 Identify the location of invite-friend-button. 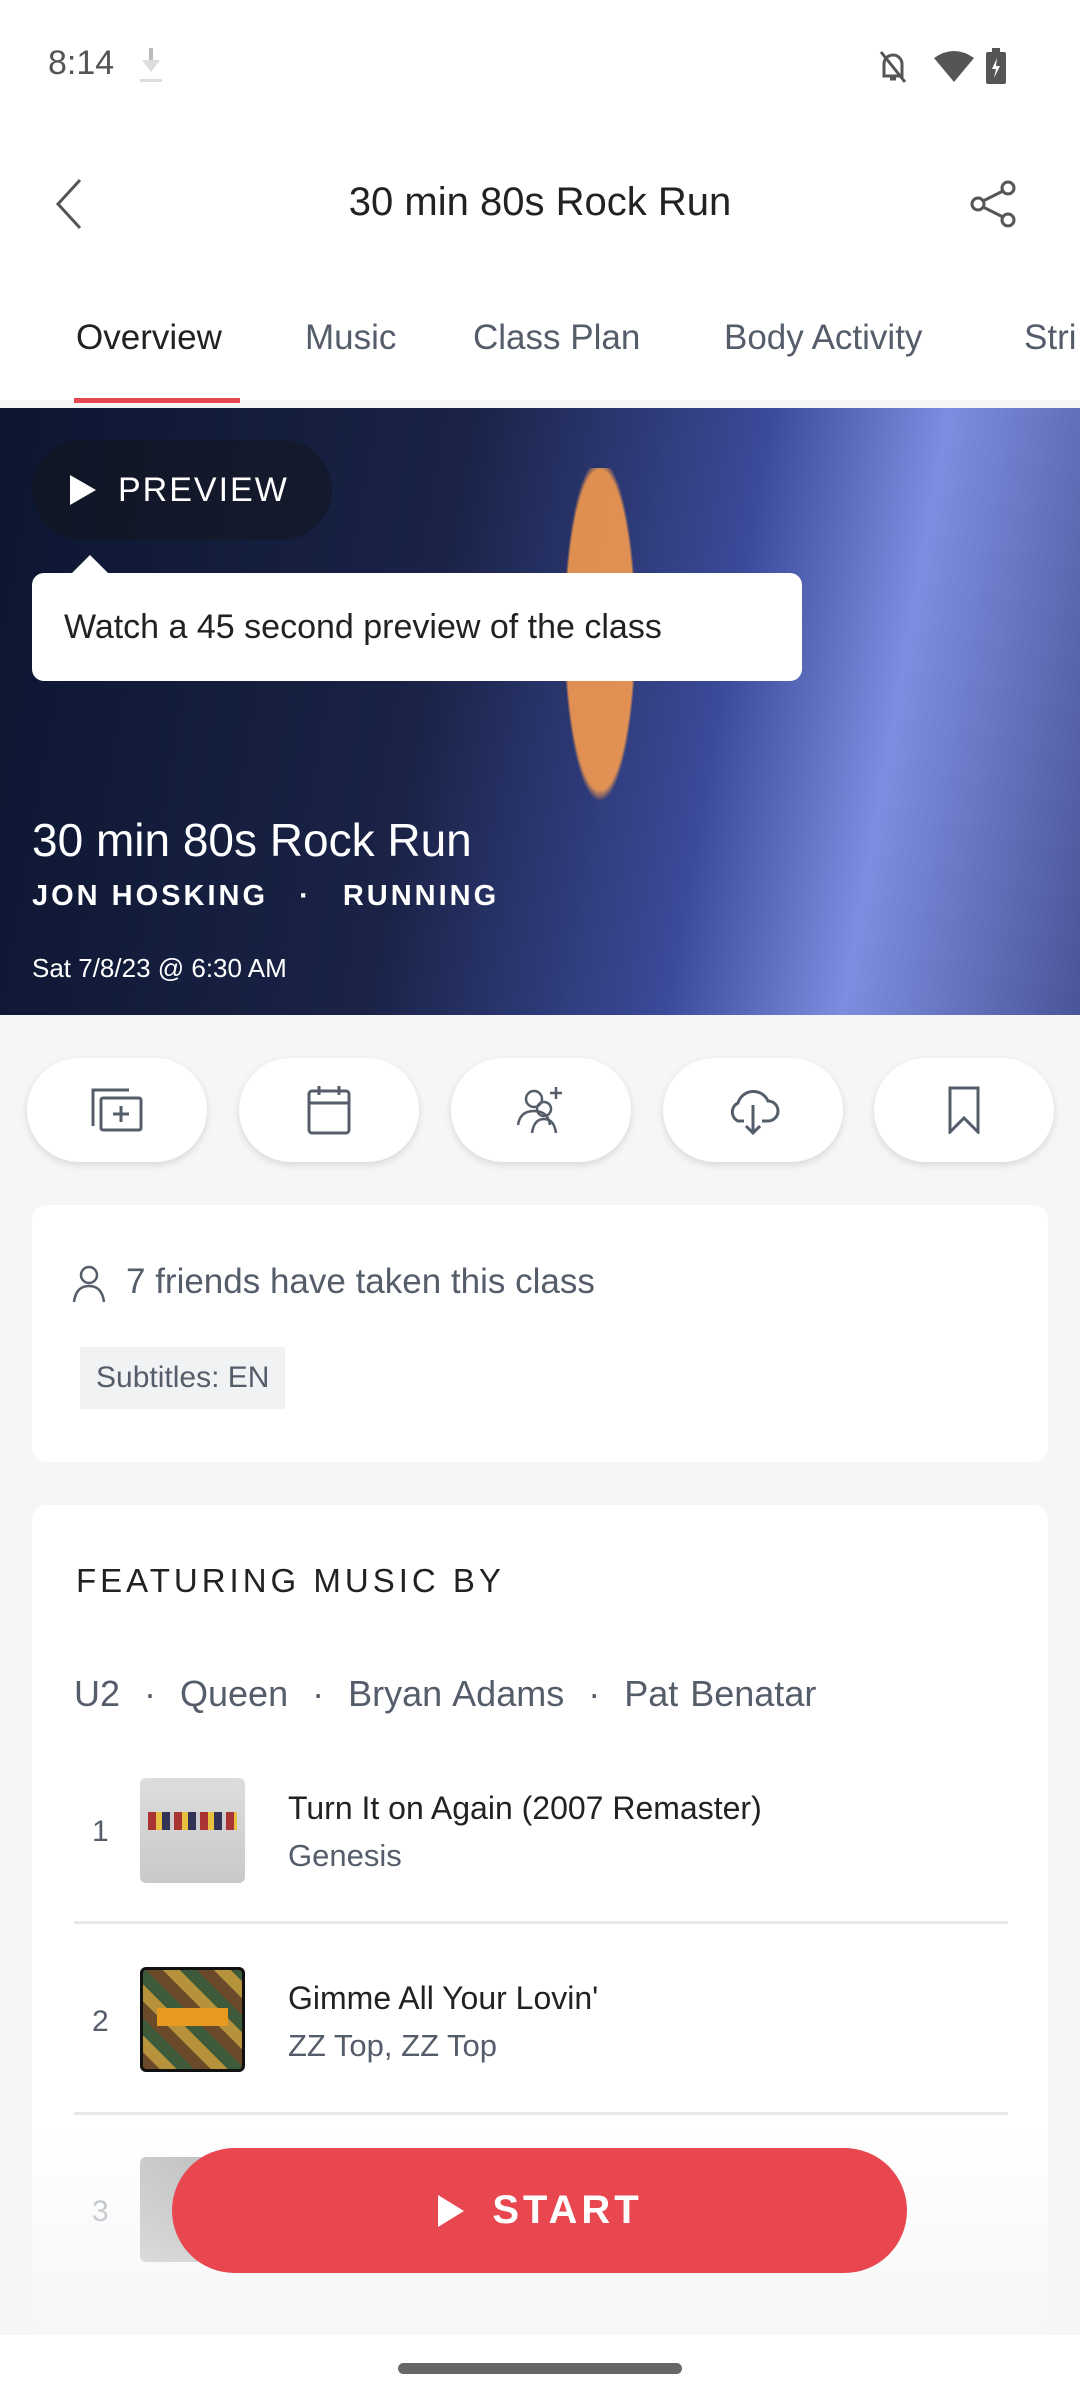
(541, 1110).